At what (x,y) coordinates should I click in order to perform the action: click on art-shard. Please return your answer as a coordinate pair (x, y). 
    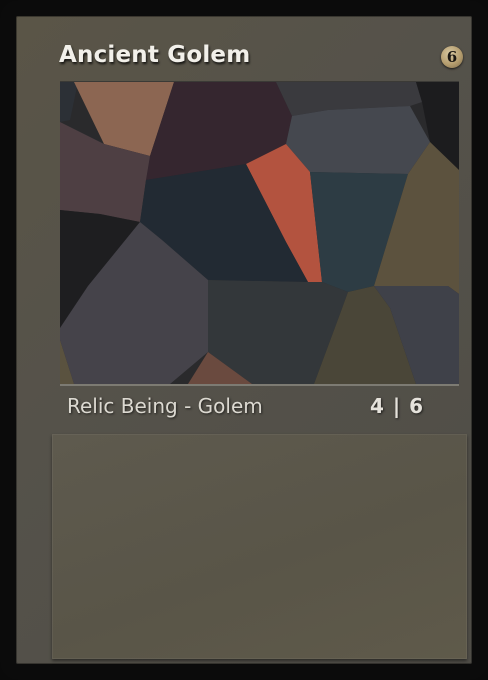
    Looking at the image, I should click on (358, 140).